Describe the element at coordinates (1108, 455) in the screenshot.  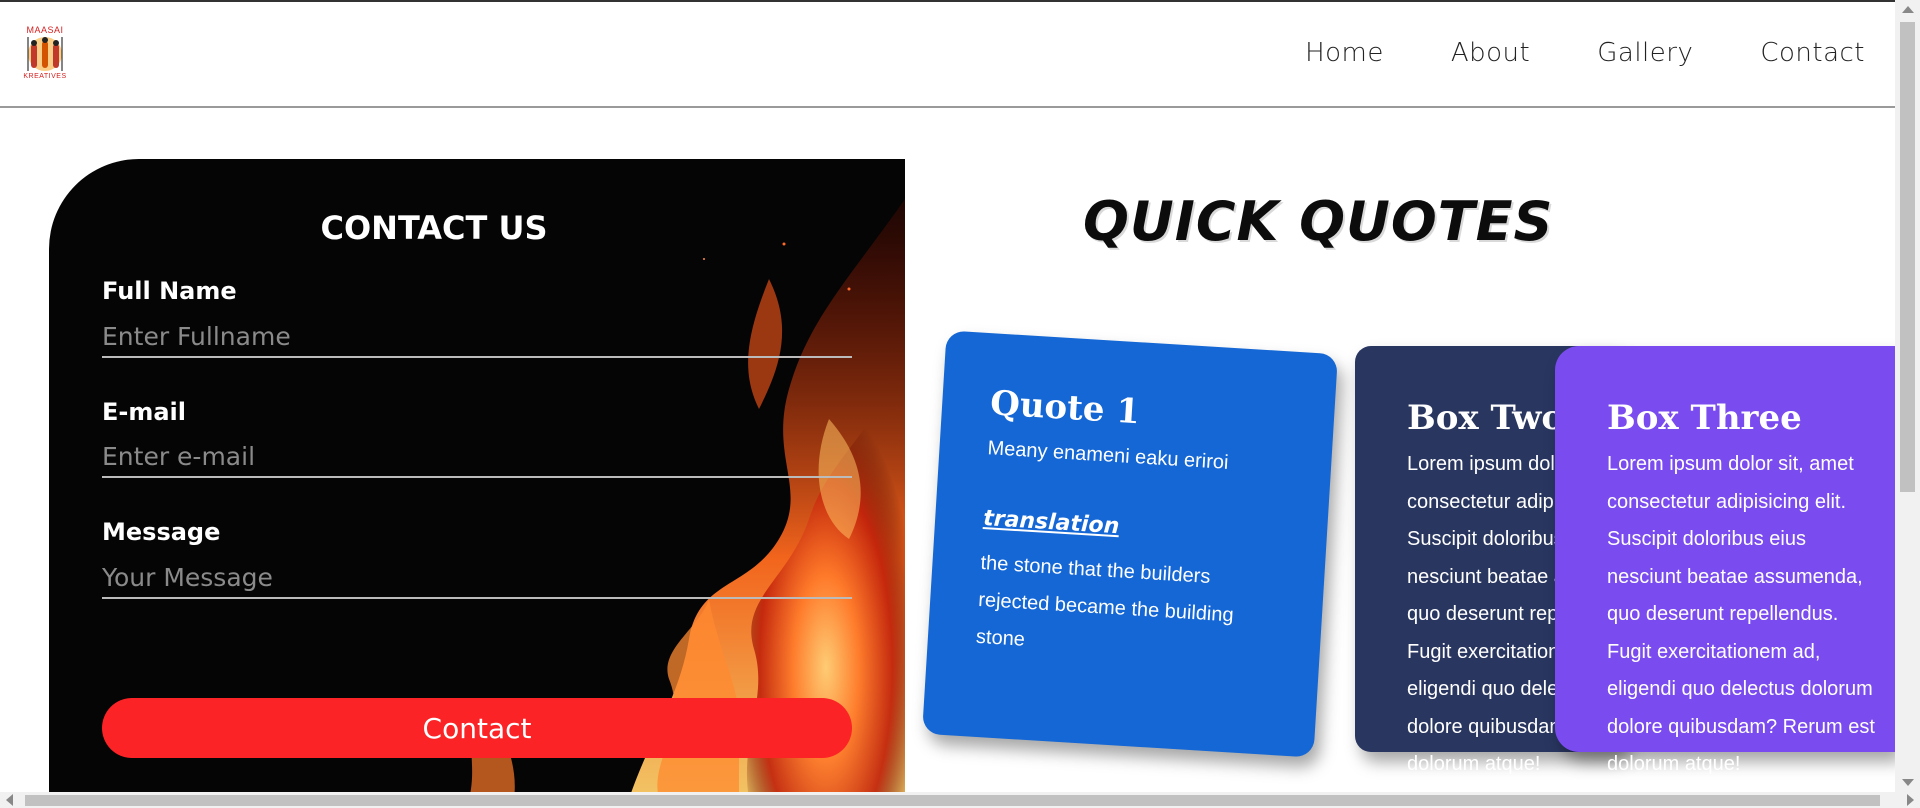
I see `quote-text: Meany enameni eaku eriroi` at that location.